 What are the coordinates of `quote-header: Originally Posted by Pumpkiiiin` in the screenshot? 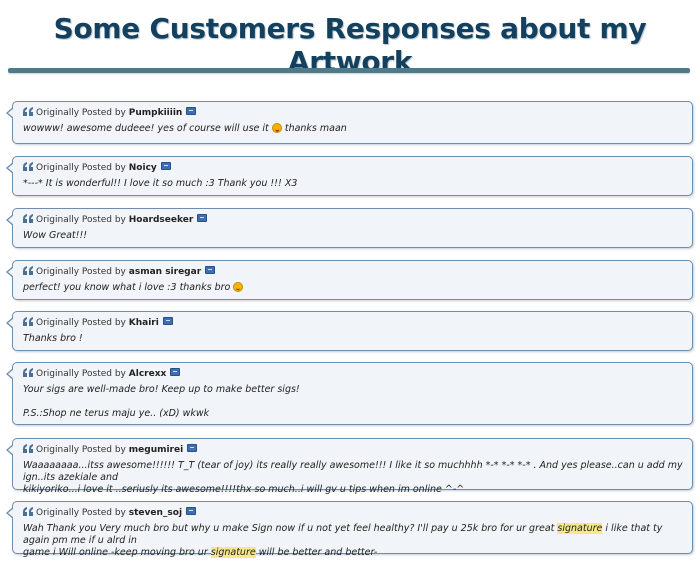 It's located at (110, 113).